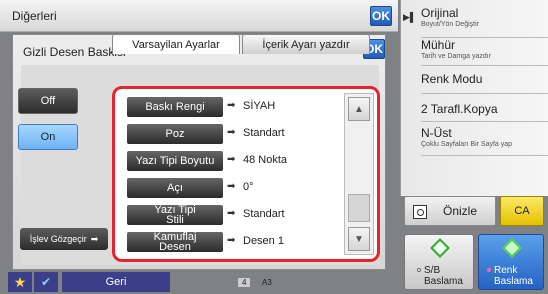  What do you see at coordinates (248, 187) in the screenshot?
I see `setting-value: 0°` at bounding box center [248, 187].